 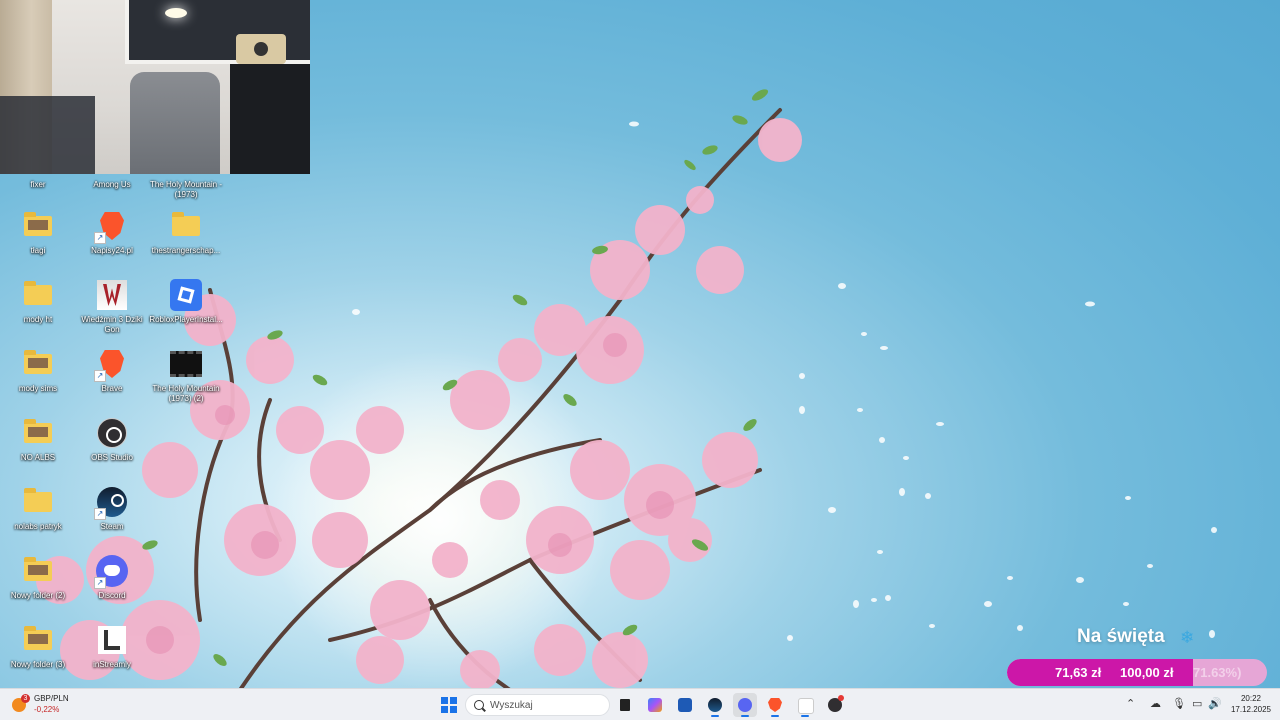 I want to click on desktop-icon-label: Wiedźmin 3 Dziki Gon, so click(x=112, y=324).